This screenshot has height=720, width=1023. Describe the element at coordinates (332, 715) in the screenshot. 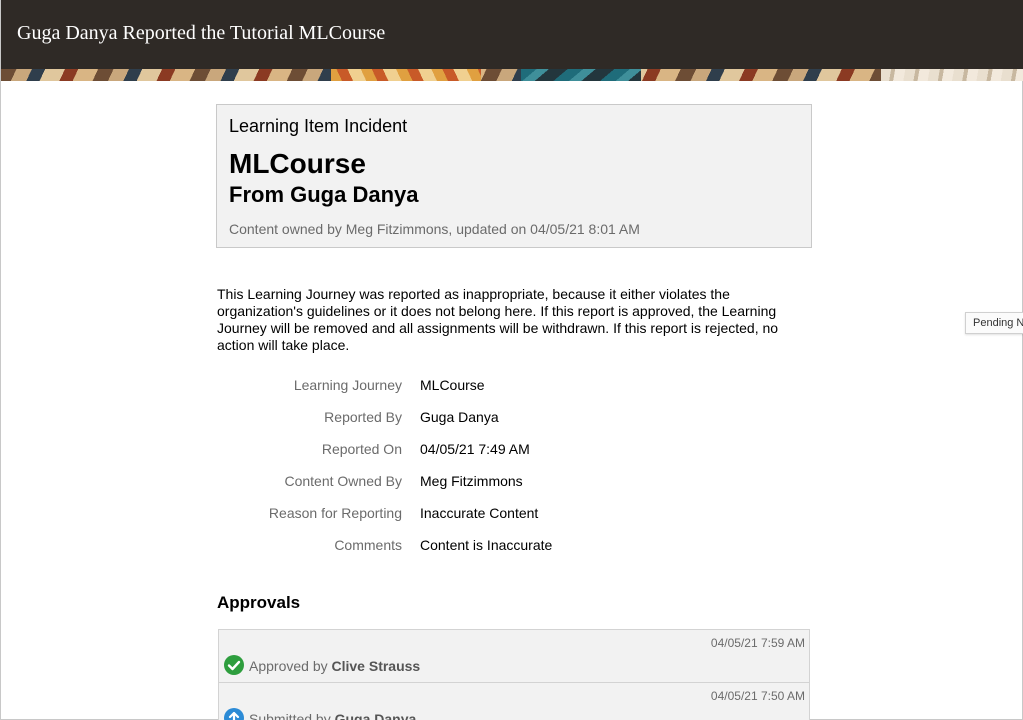

I see `approval-text: Submitted by Guga Danya` at that location.